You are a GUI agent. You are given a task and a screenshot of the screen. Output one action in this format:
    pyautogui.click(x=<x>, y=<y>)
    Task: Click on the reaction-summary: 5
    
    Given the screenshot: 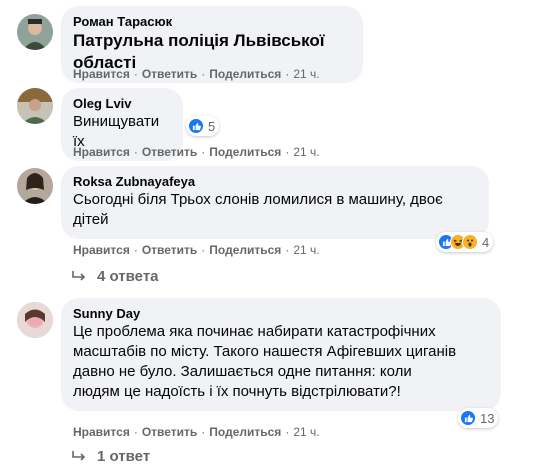 What is the action you would take?
    pyautogui.click(x=203, y=126)
    